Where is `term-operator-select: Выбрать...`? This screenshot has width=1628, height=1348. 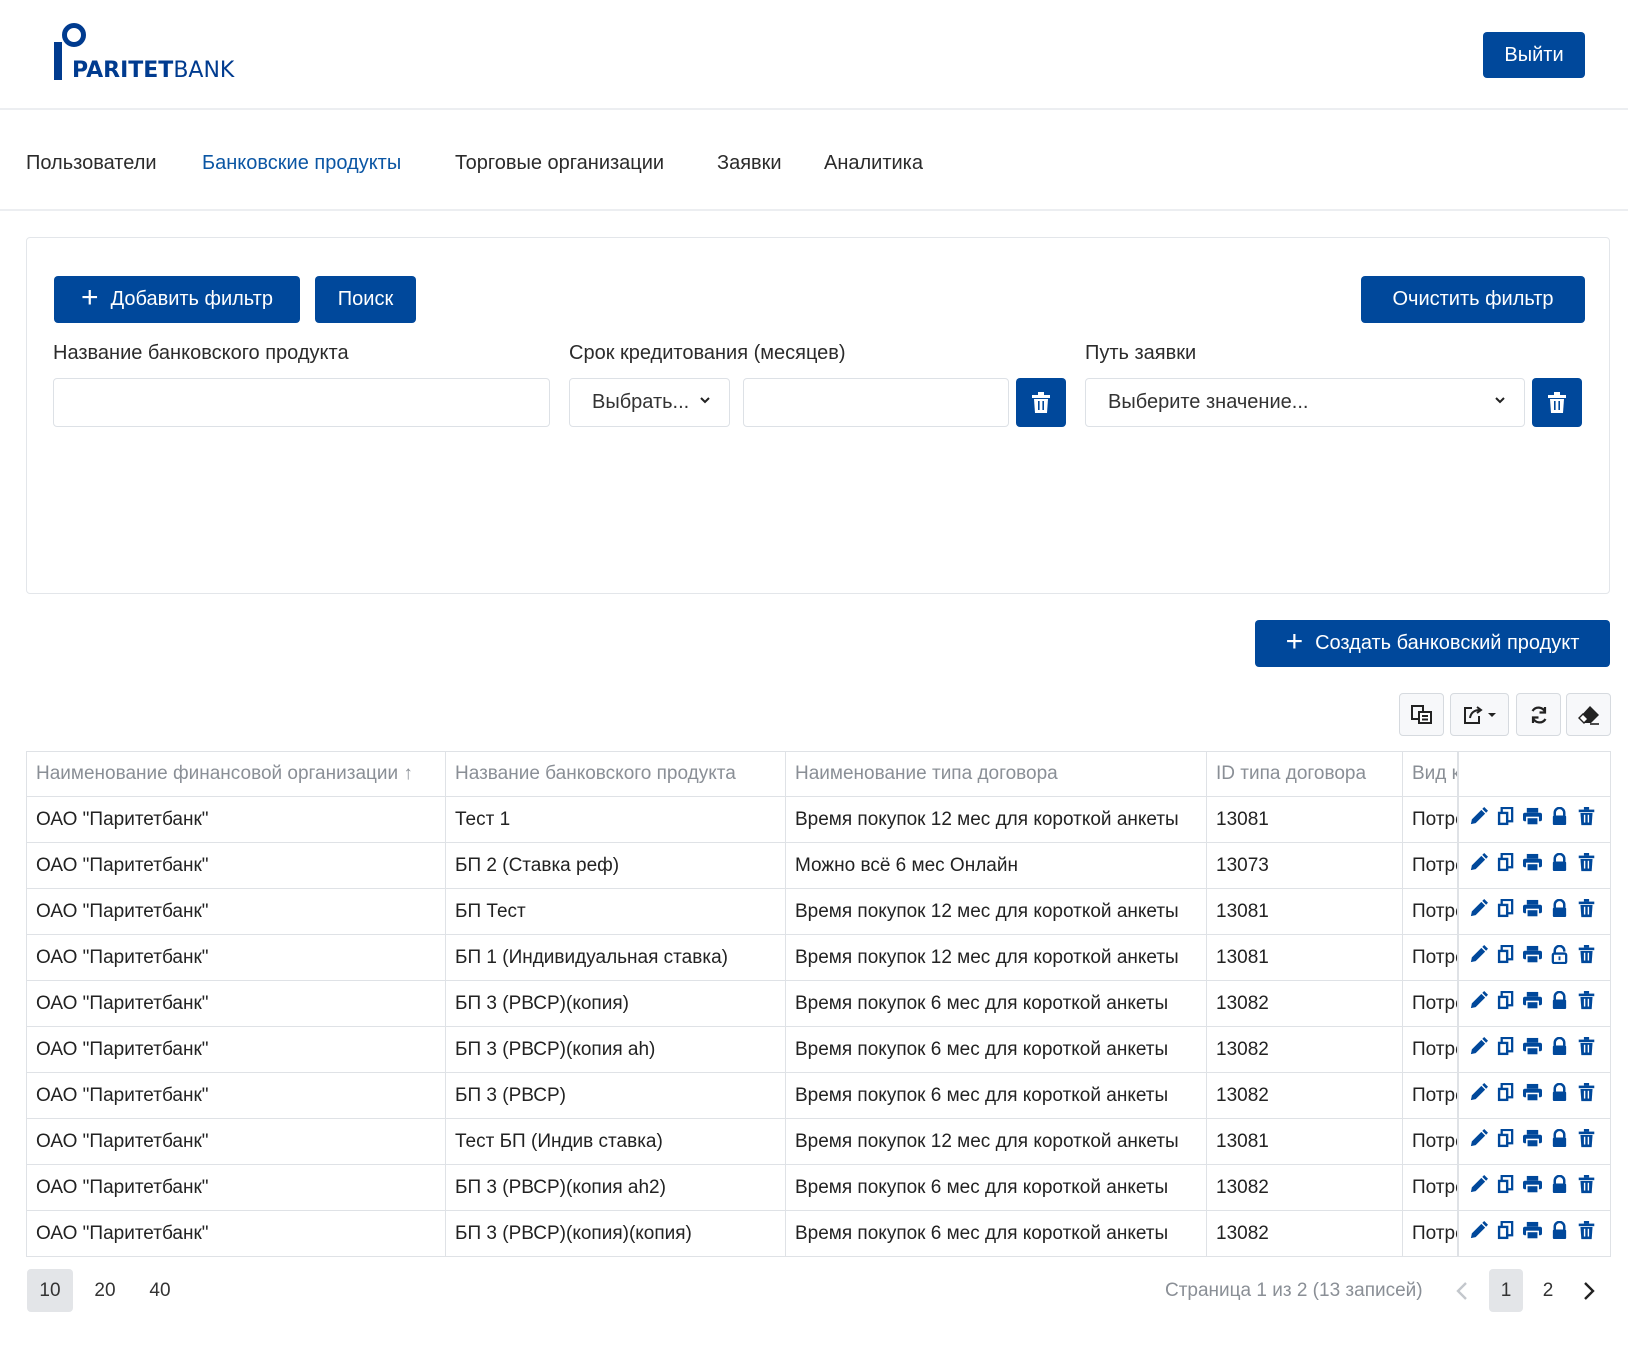 term-operator-select: Выбрать... is located at coordinates (649, 402).